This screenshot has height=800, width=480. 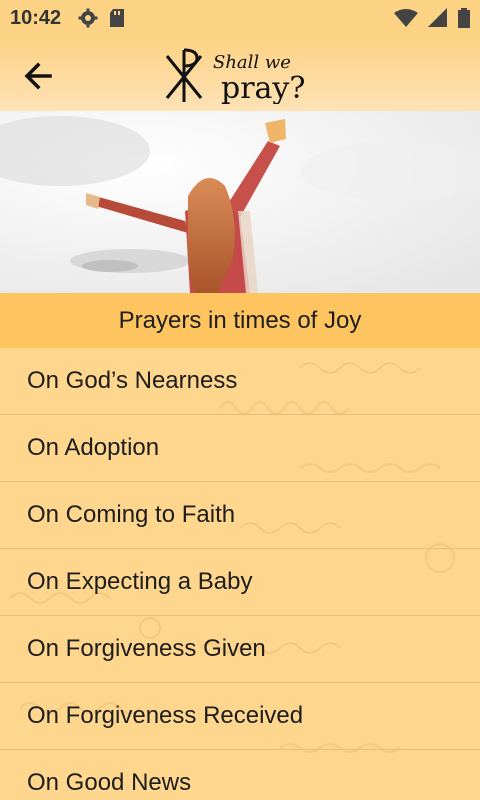 I want to click on back-button, so click(x=40, y=76).